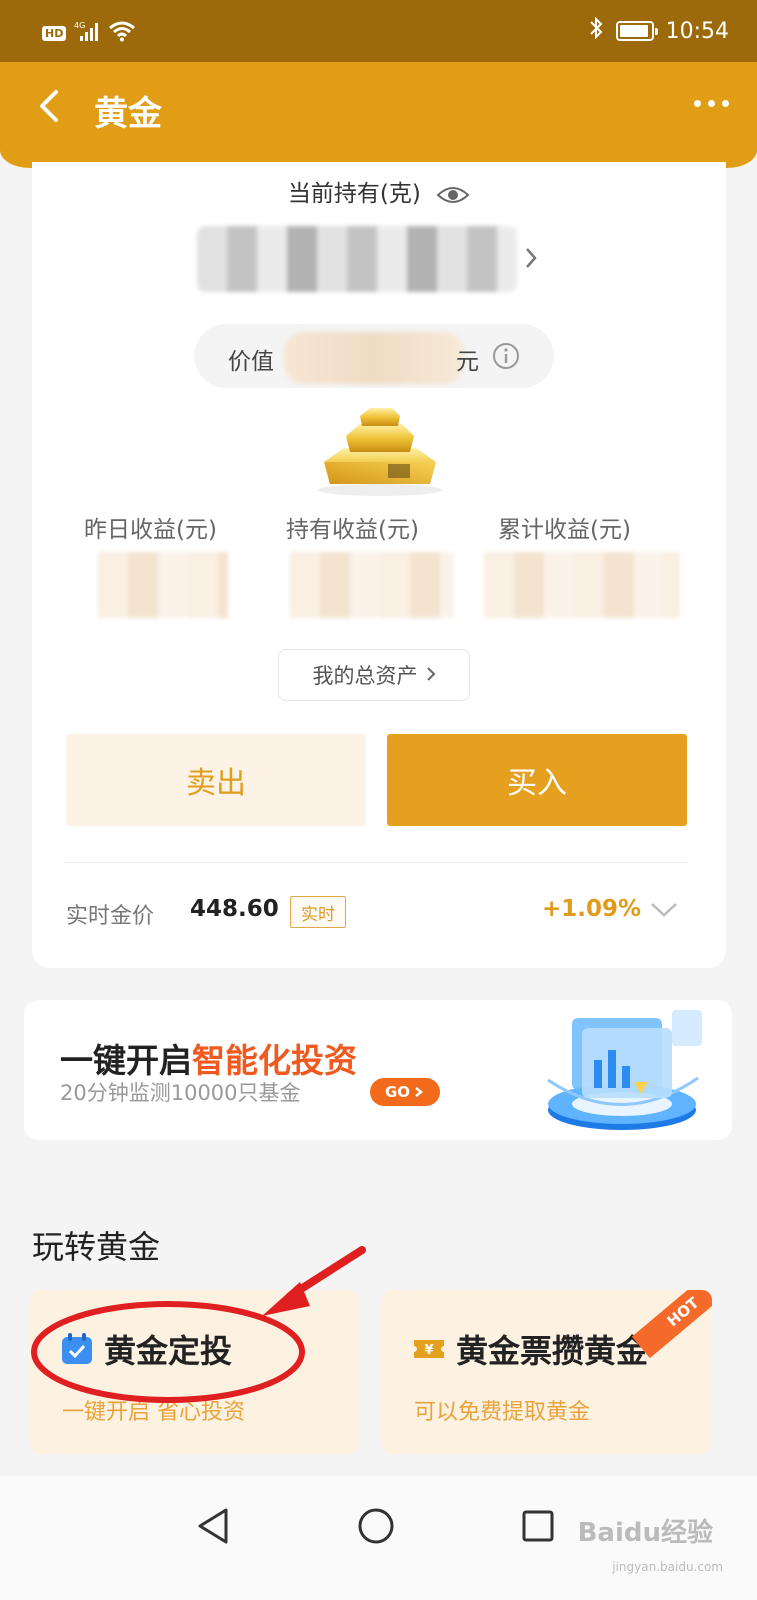  I want to click on nav-home-icon, so click(376, 1528).